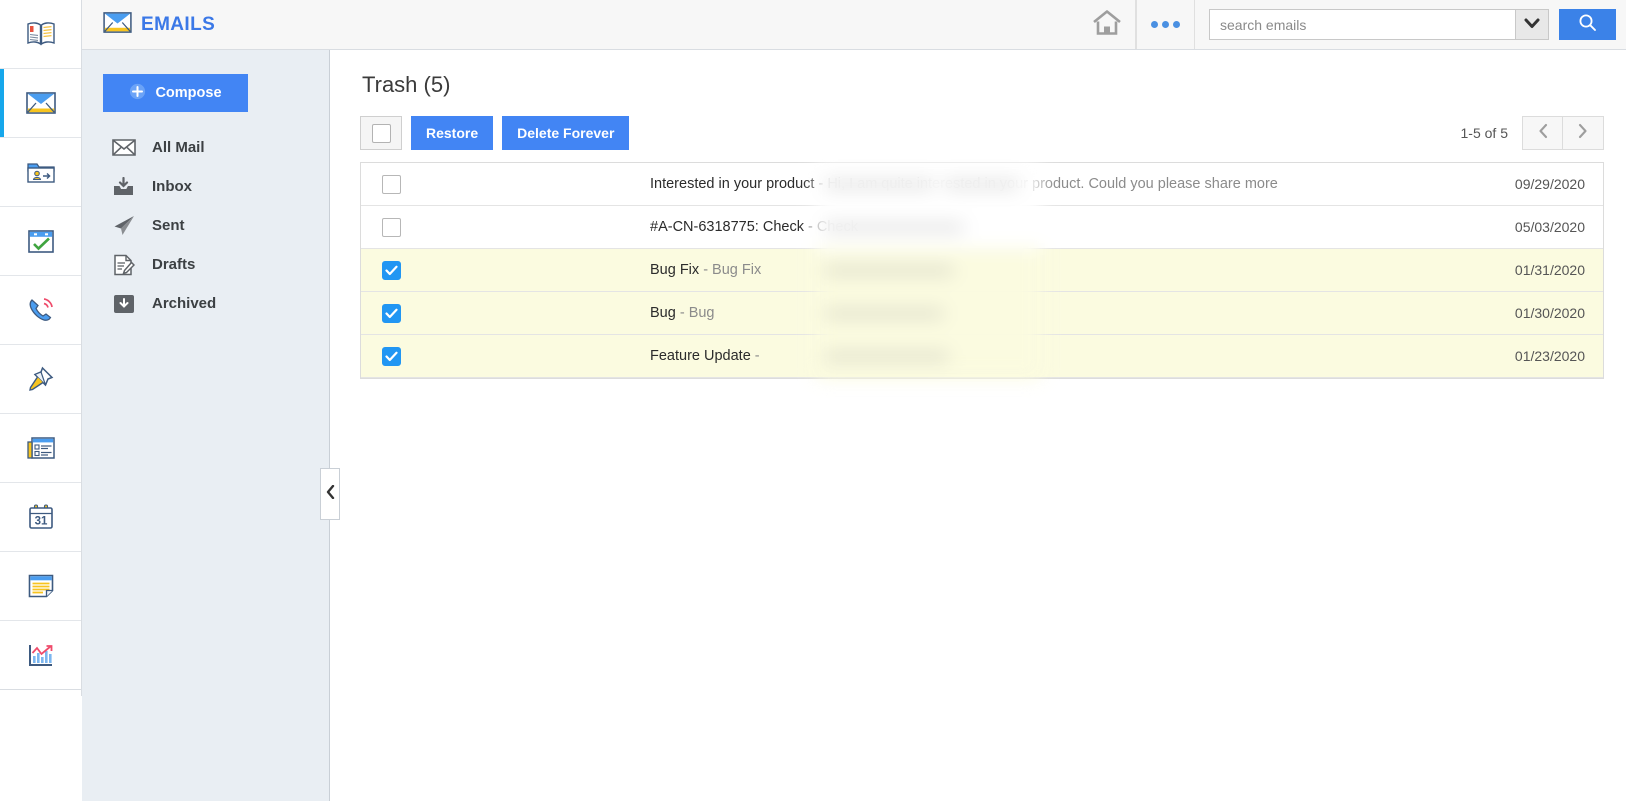 This screenshot has width=1626, height=801. I want to click on rail-item-calendar: 31, so click(40, 517).